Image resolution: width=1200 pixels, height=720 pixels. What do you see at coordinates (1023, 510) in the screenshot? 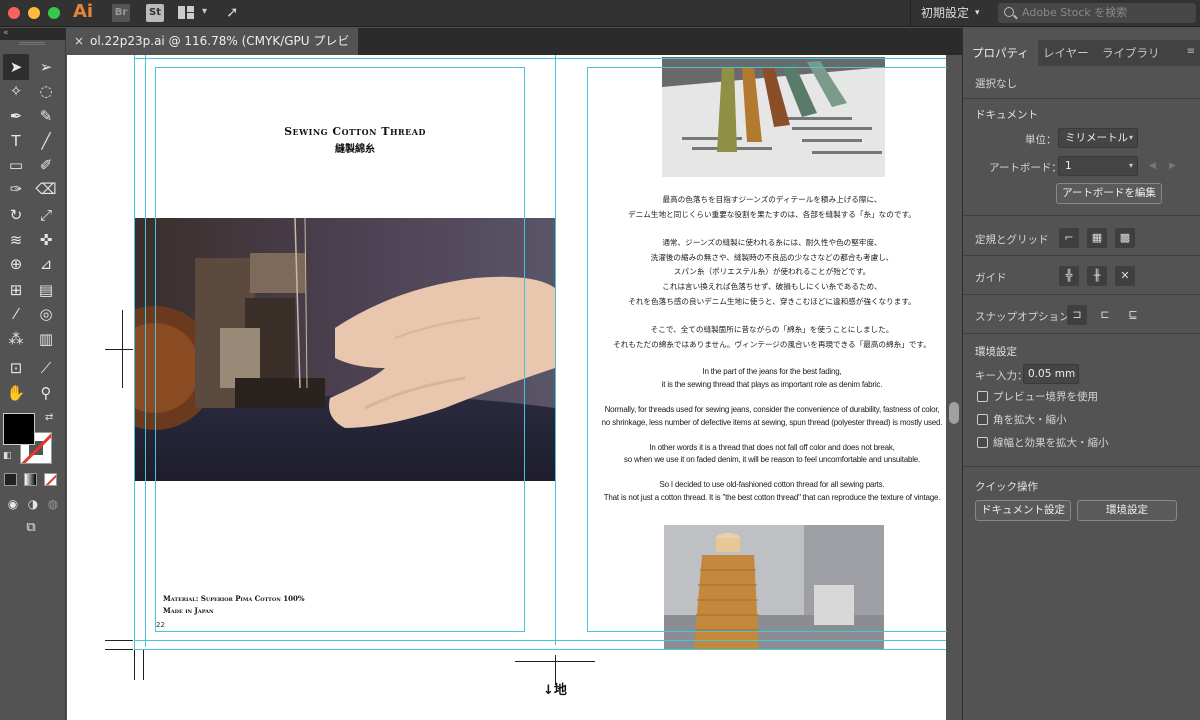
I see `document-setup-button: ドキュメント設定` at bounding box center [1023, 510].